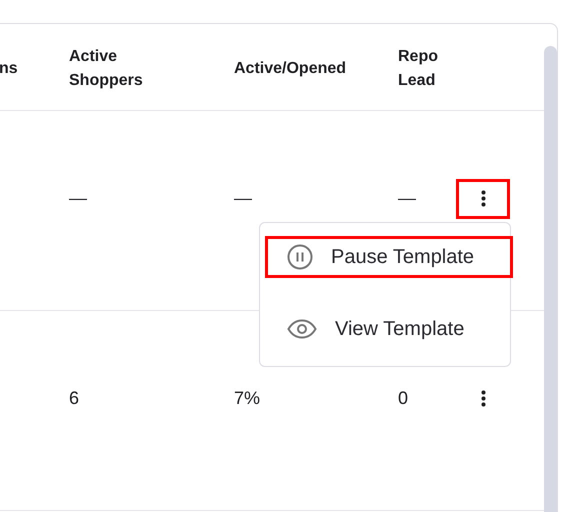  Describe the element at coordinates (389, 257) in the screenshot. I see `menu-item: Pause Template` at that location.